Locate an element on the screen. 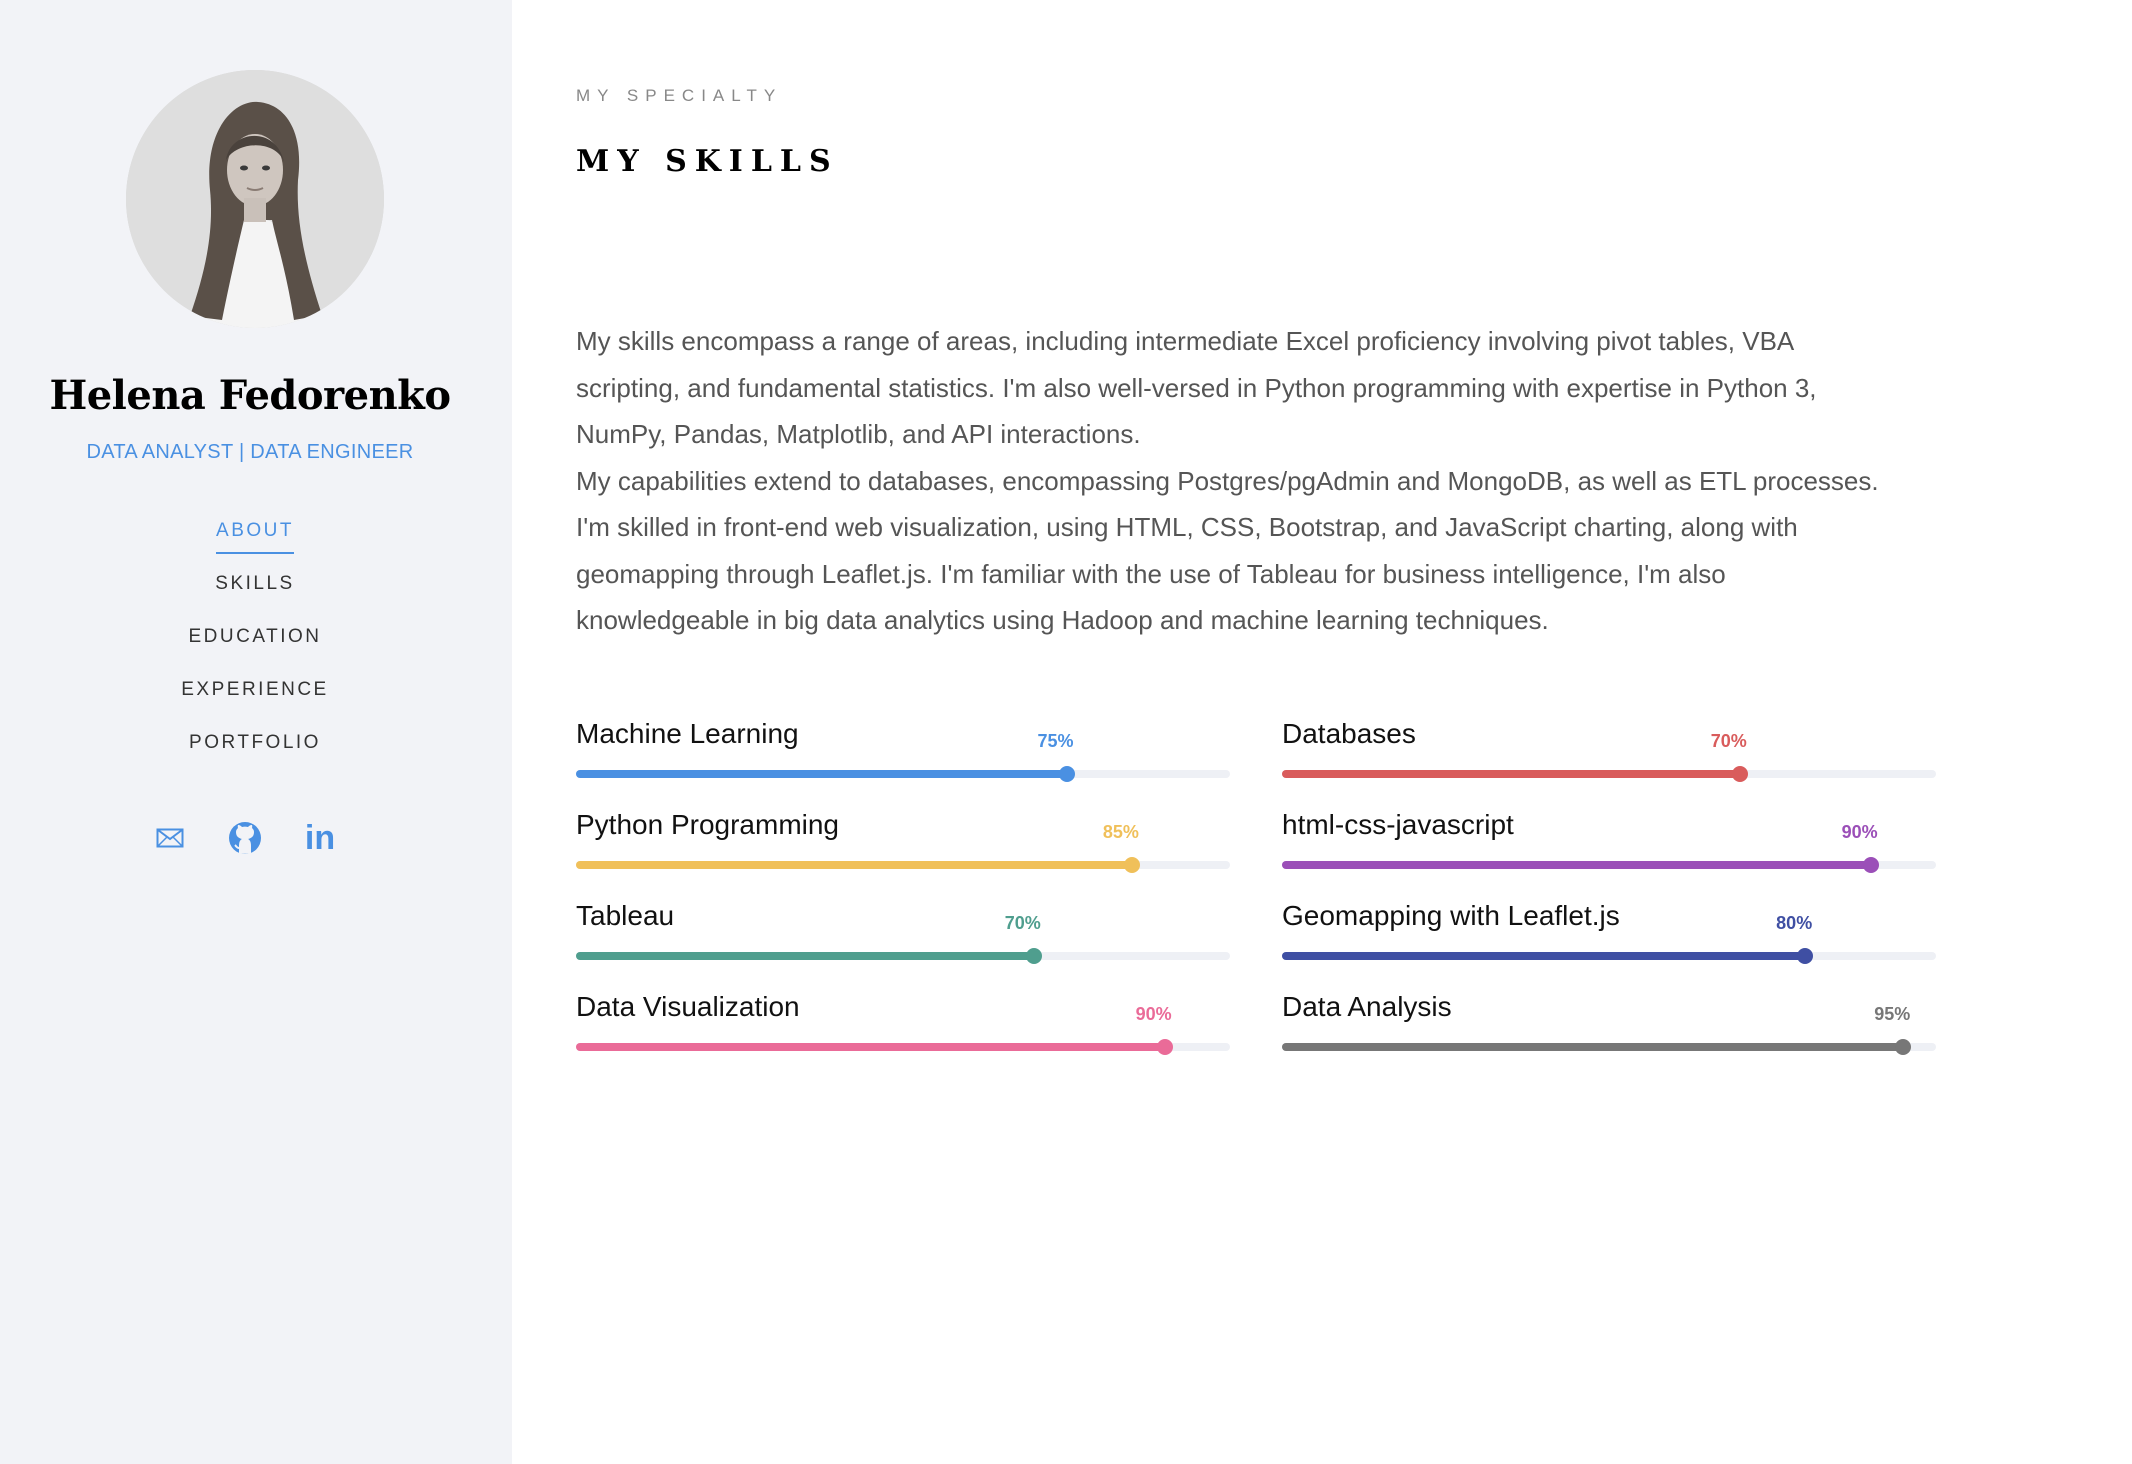 The width and height of the screenshot is (2132, 1464). nav-item-experience: EXPERIENCE is located at coordinates (255, 701).